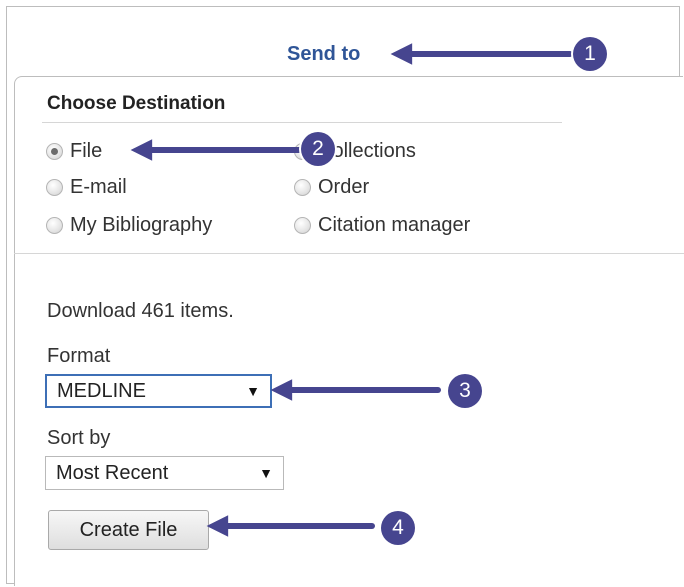  Describe the element at coordinates (54, 151) in the screenshot. I see `radio-checked-icon` at that location.